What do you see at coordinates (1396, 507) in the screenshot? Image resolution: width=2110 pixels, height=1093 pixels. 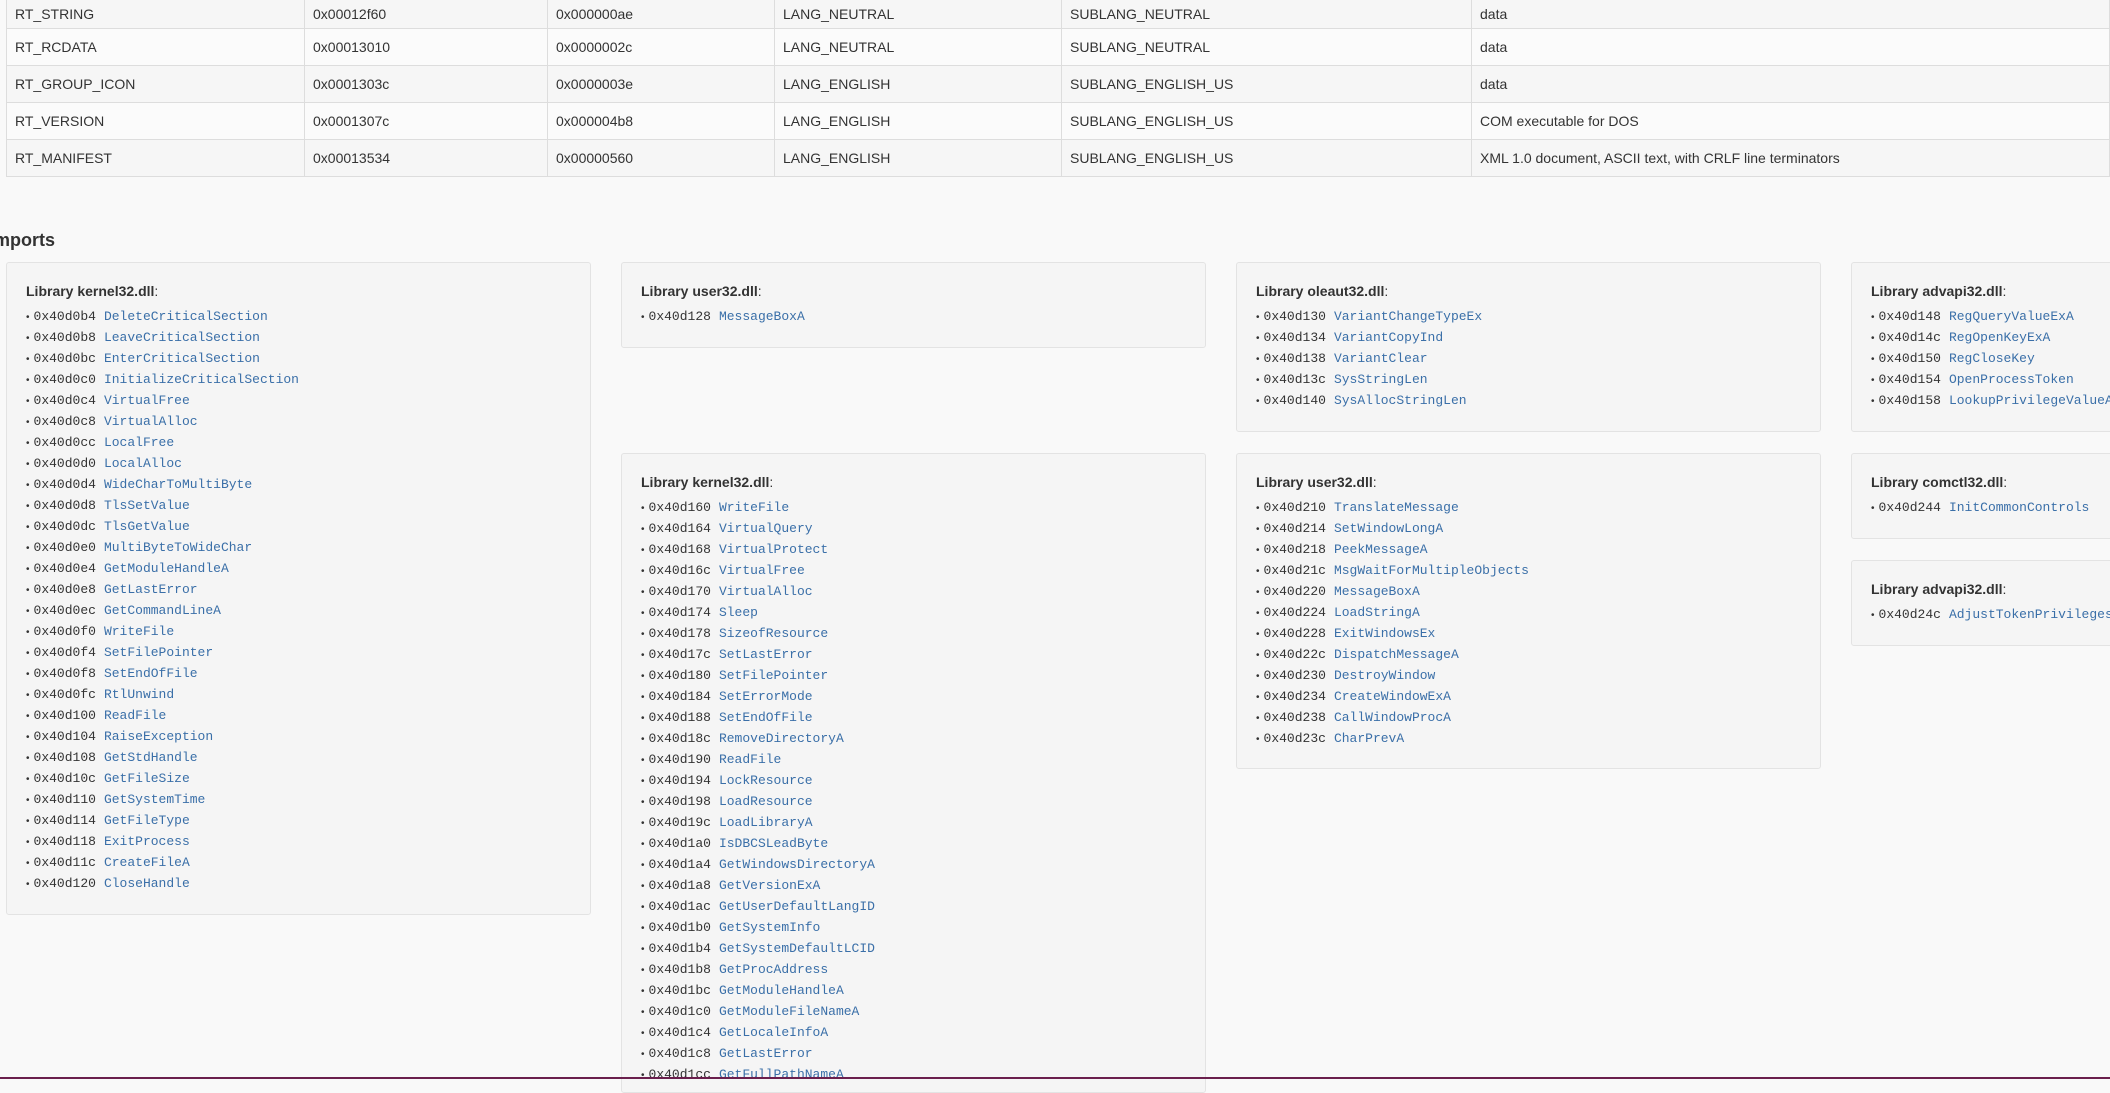 I see `import-function-link: TranslateMessage` at bounding box center [1396, 507].